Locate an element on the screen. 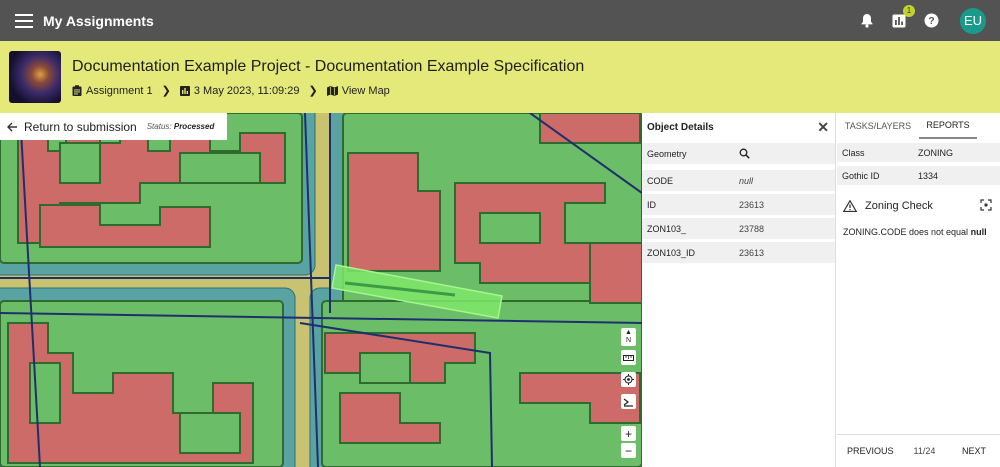 The height and width of the screenshot is (467, 1000). breadcrumb-label: Assignment 1 is located at coordinates (119, 90).